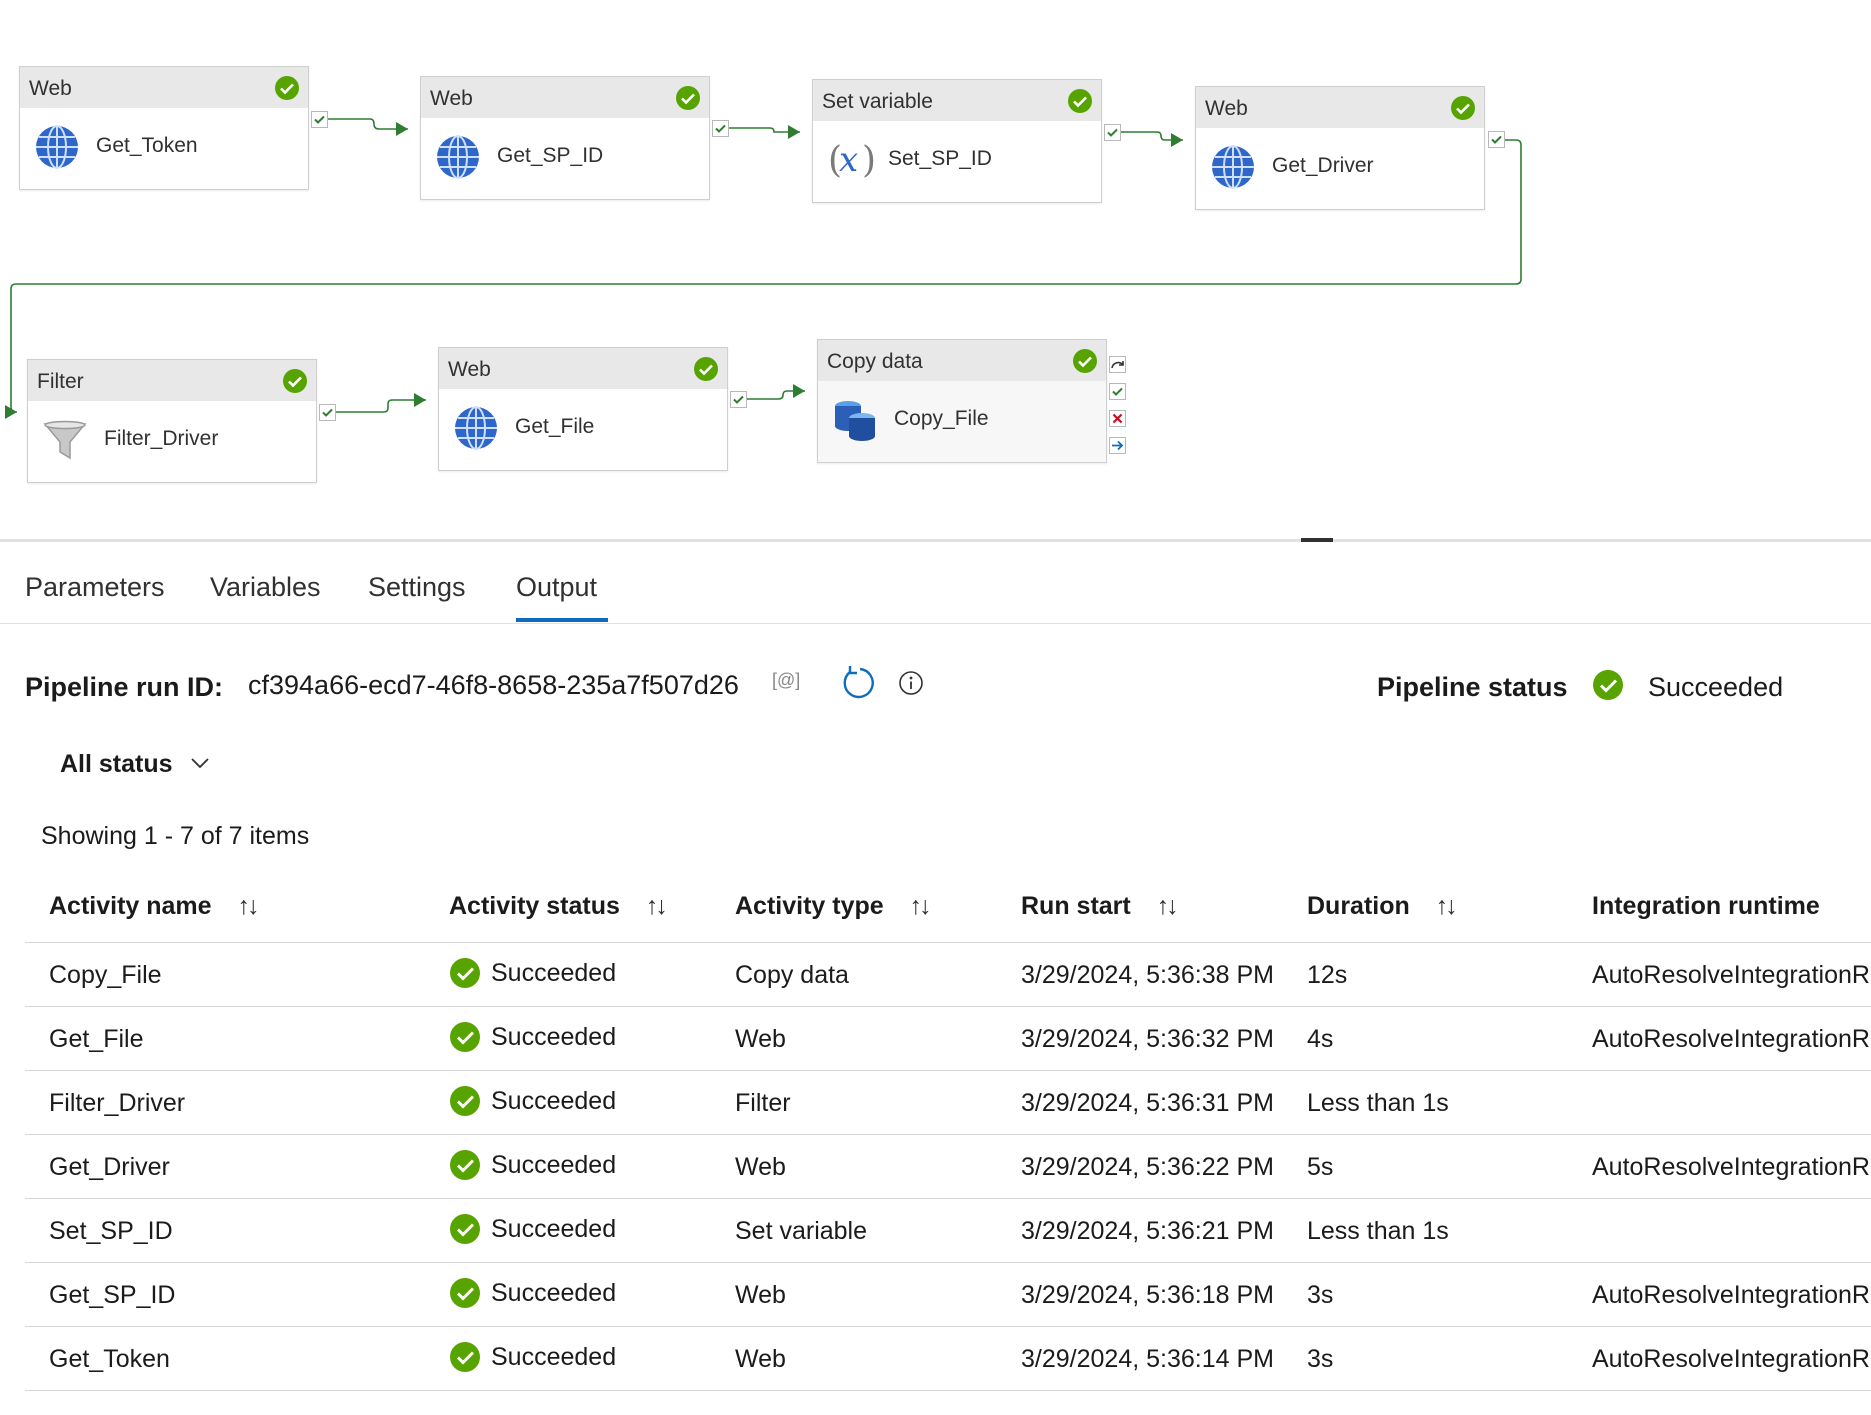 The height and width of the screenshot is (1415, 1871). I want to click on skip-arrow-icon, so click(1117, 365).